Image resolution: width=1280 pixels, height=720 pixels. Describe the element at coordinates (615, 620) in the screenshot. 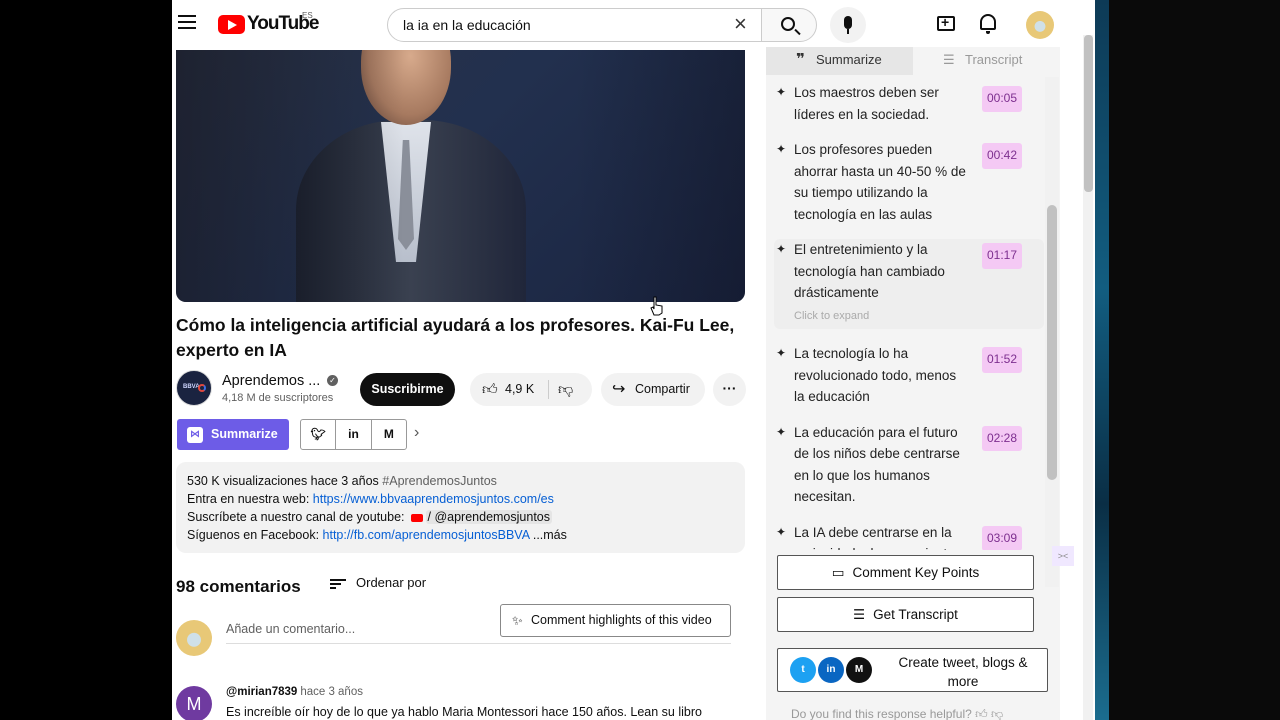

I see `comment-highlights-button: ✨︎ Comment highlights of this video` at that location.